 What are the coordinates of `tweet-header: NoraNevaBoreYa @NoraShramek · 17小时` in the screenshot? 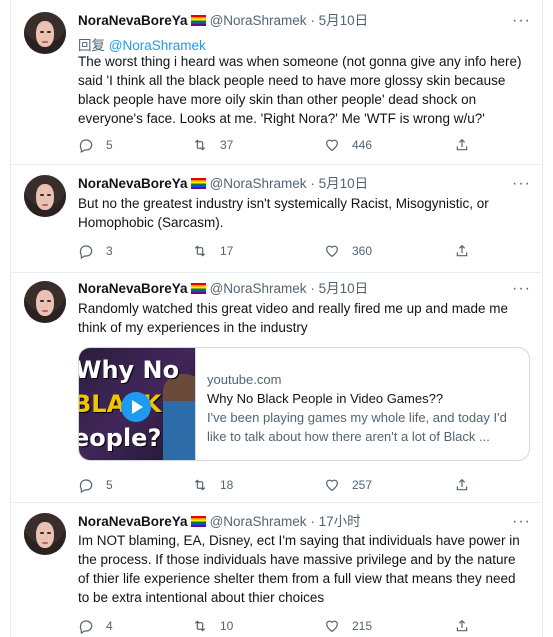 It's located at (219, 522).